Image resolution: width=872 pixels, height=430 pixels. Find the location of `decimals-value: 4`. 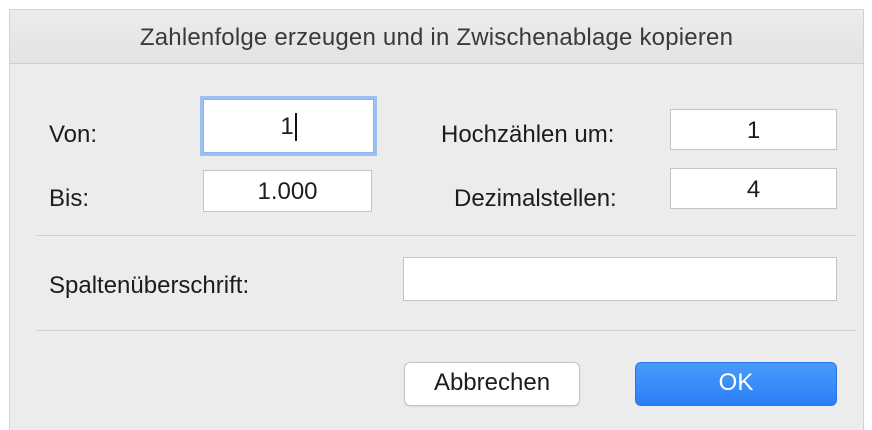

decimals-value: 4 is located at coordinates (753, 189).